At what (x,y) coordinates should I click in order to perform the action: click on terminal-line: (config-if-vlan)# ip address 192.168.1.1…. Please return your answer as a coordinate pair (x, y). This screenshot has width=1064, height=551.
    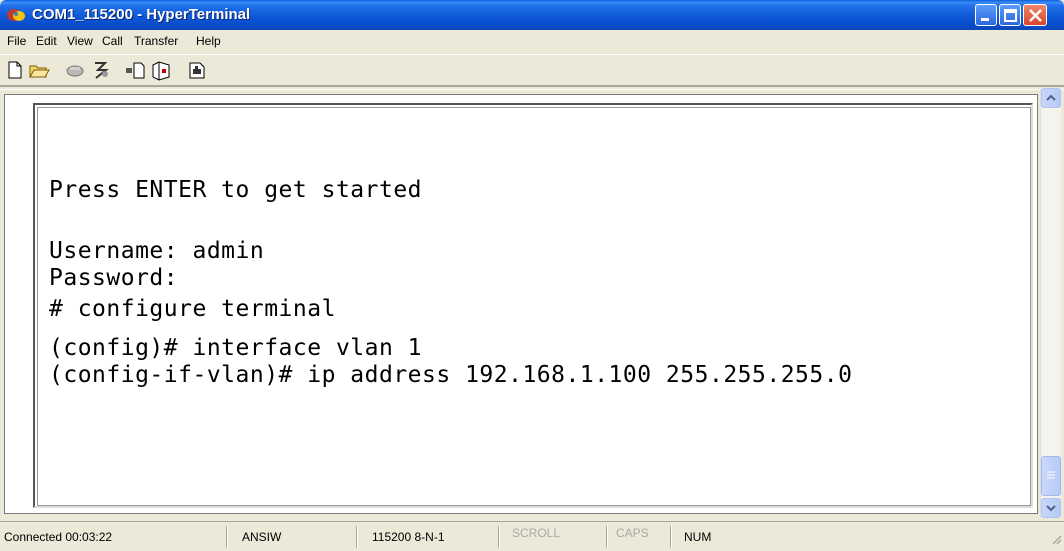
    Looking at the image, I should click on (451, 375).